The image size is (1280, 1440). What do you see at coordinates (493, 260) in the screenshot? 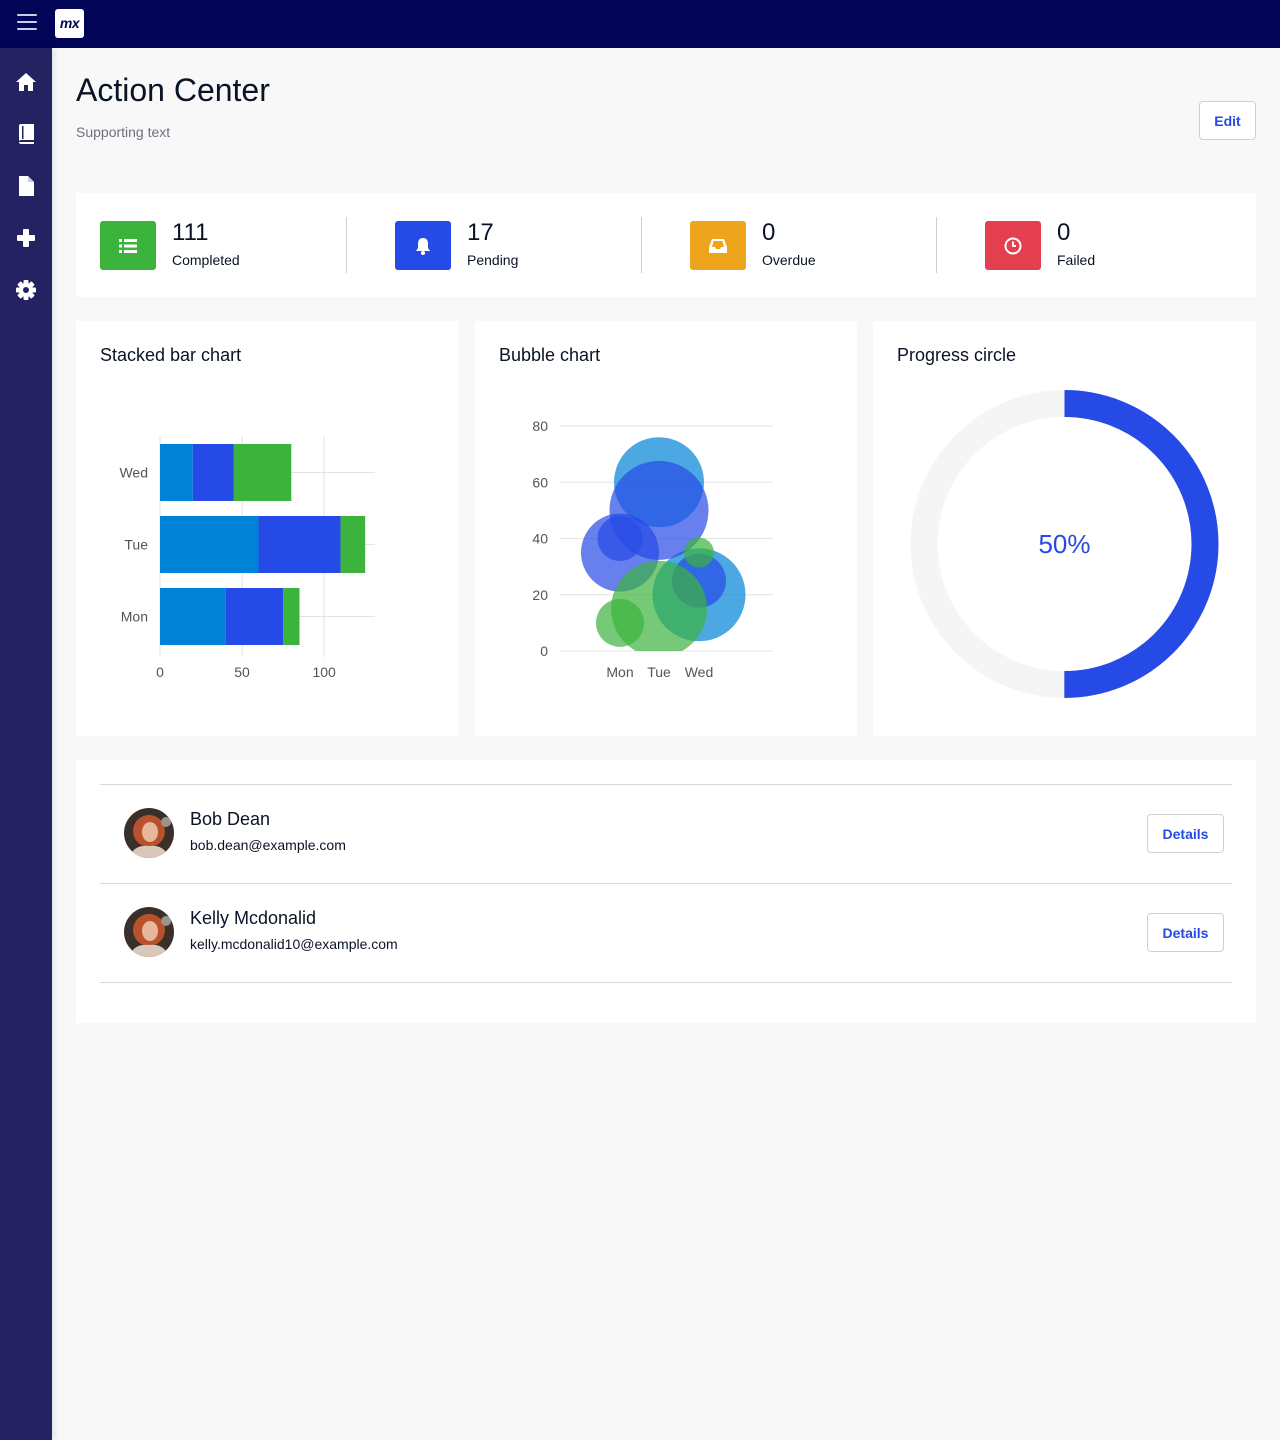
I see `stat-label: Pending` at bounding box center [493, 260].